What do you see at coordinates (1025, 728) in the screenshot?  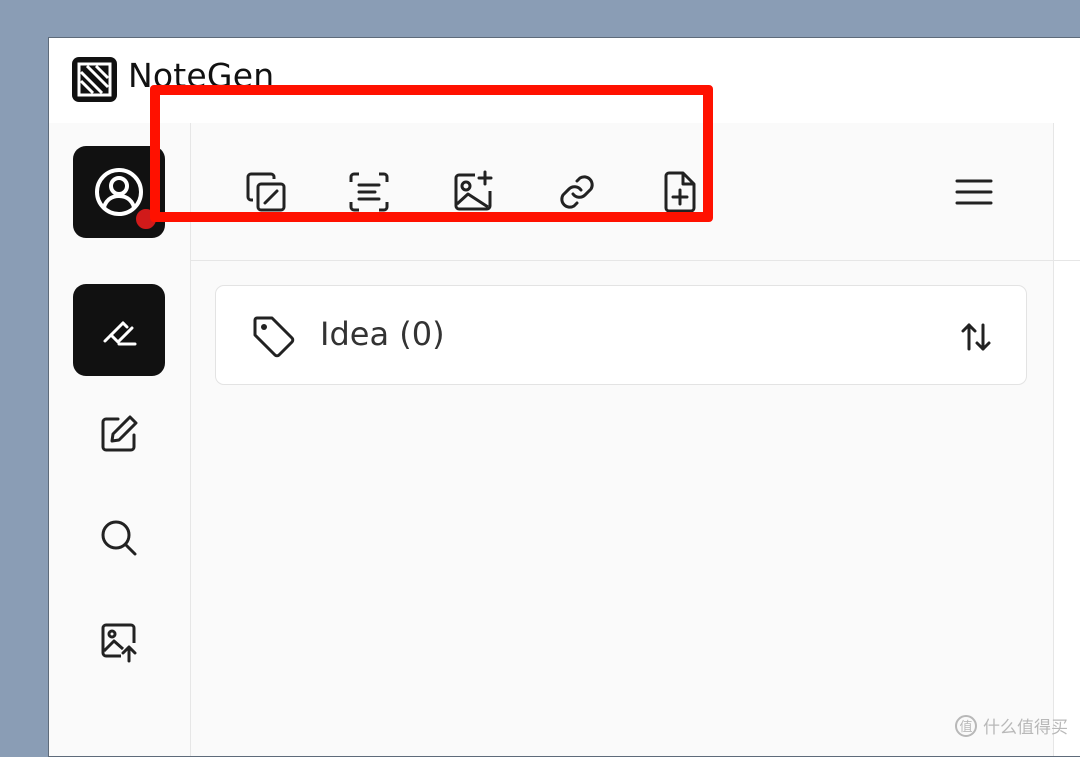 I see `watermark-text: 什么值得买` at bounding box center [1025, 728].